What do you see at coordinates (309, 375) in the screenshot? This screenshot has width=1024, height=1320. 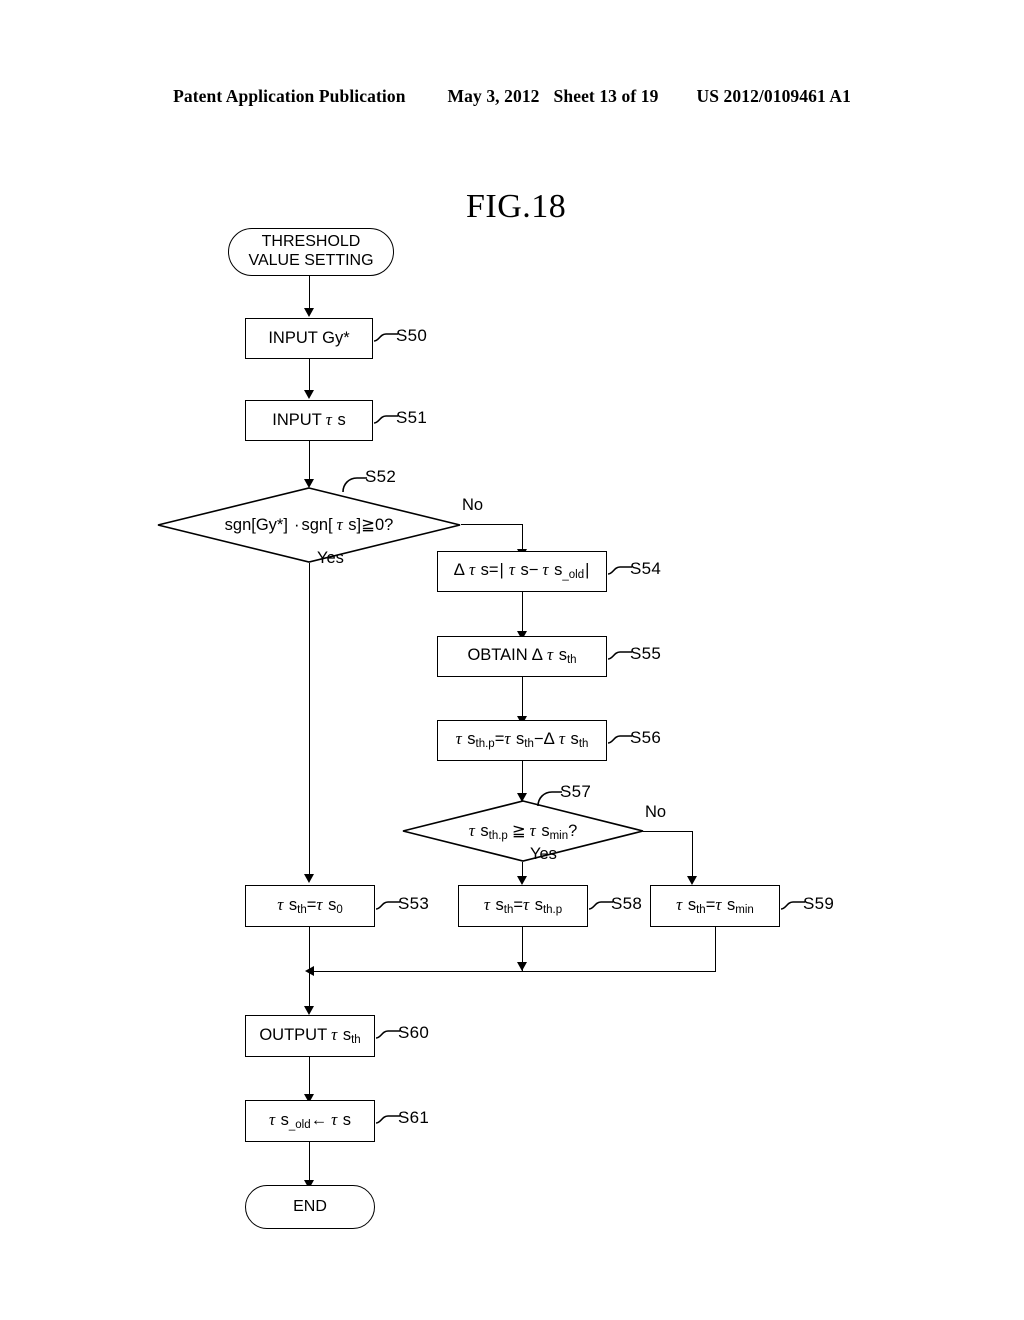 I see `connector-s50-to-s51` at bounding box center [309, 375].